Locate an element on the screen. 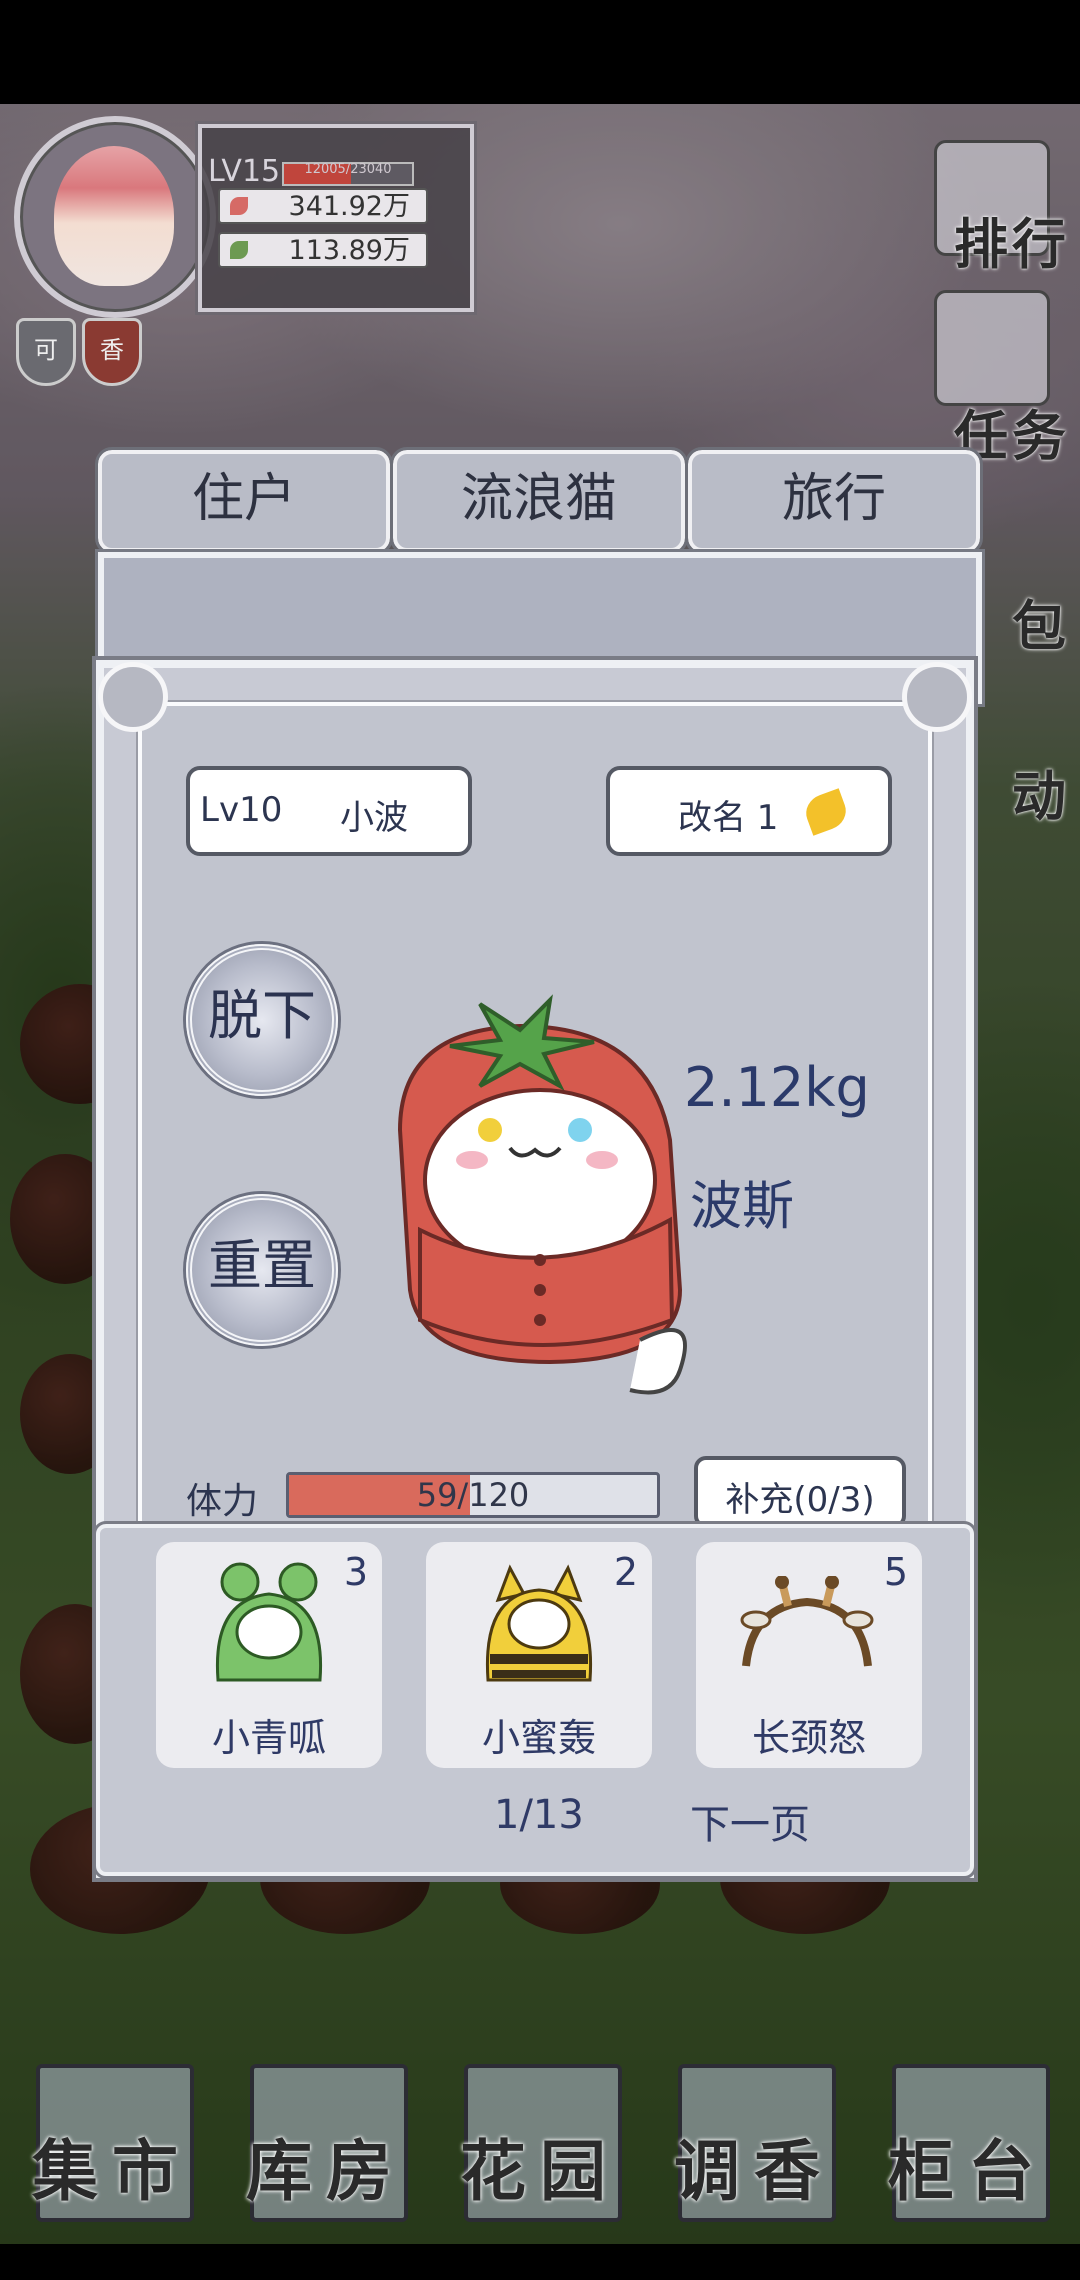 The width and height of the screenshot is (1080, 2280). cat-in-tomato-costume is located at coordinates (542, 1194).